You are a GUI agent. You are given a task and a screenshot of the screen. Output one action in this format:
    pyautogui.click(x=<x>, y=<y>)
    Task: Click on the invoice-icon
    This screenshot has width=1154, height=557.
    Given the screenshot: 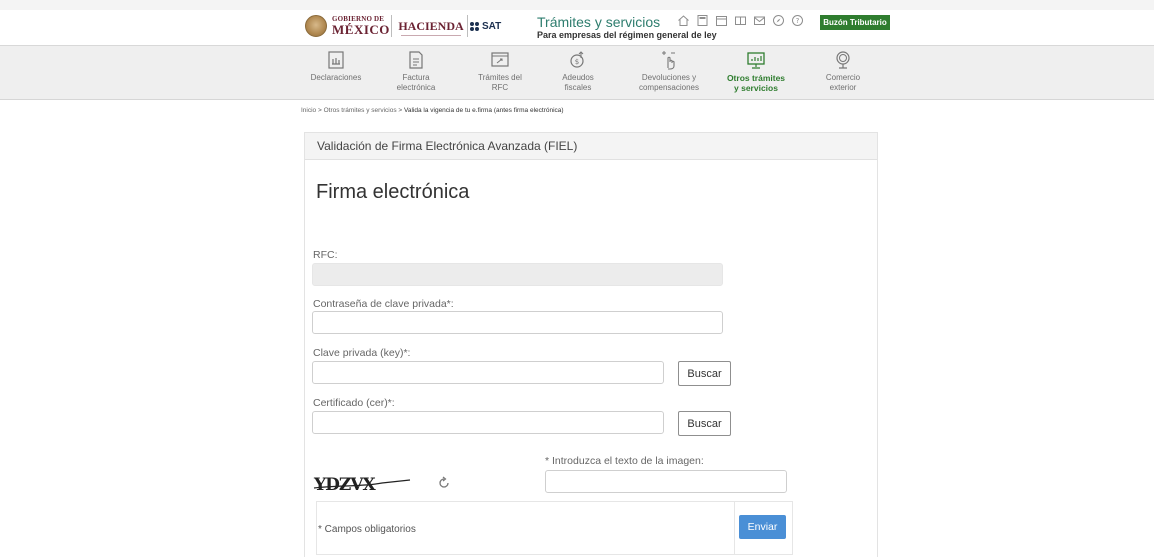 What is the action you would take?
    pyautogui.click(x=416, y=60)
    